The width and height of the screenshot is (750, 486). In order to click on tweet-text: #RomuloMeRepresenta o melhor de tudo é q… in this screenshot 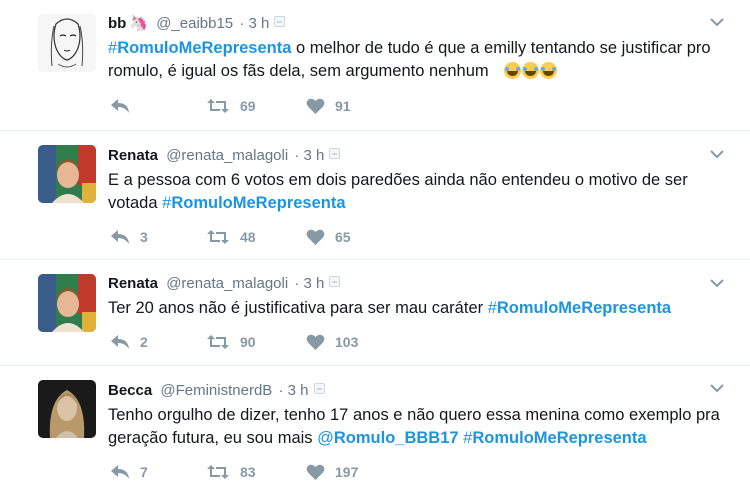, I will do `click(413, 60)`.